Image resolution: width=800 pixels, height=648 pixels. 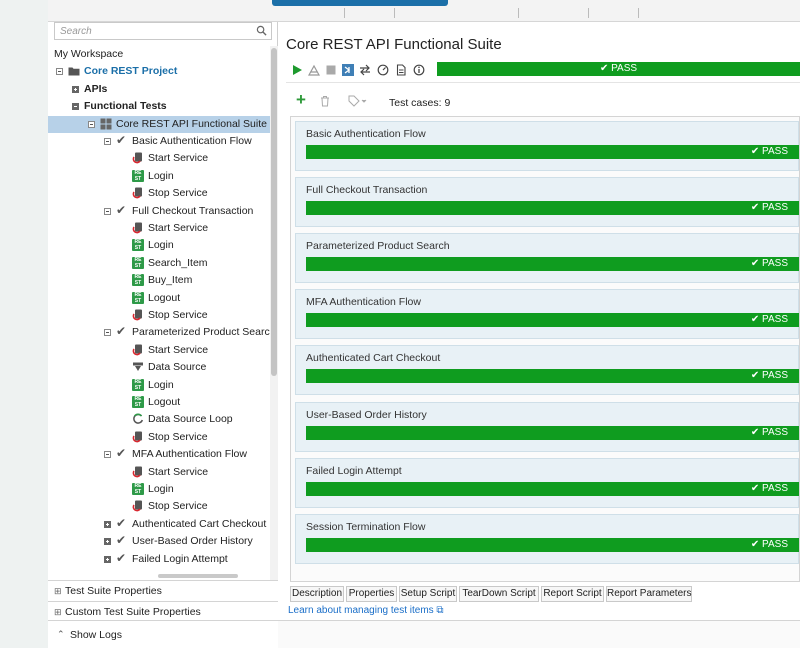 I want to click on test-case-card: Basic Authentication Flow ✔ PASS, so click(x=547, y=146).